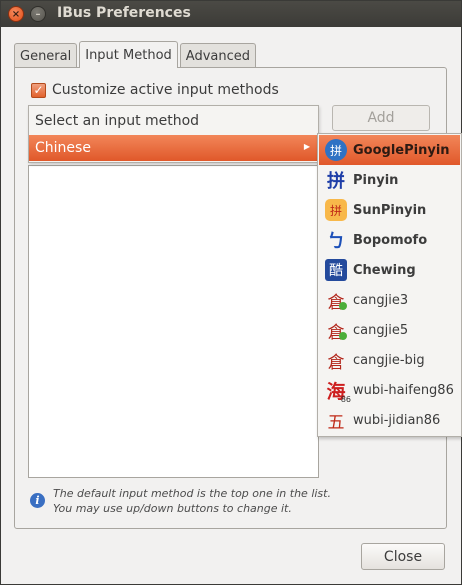  I want to click on submenu-item-wubi-jidian86: 五 wubi-jidian86, so click(389, 420).